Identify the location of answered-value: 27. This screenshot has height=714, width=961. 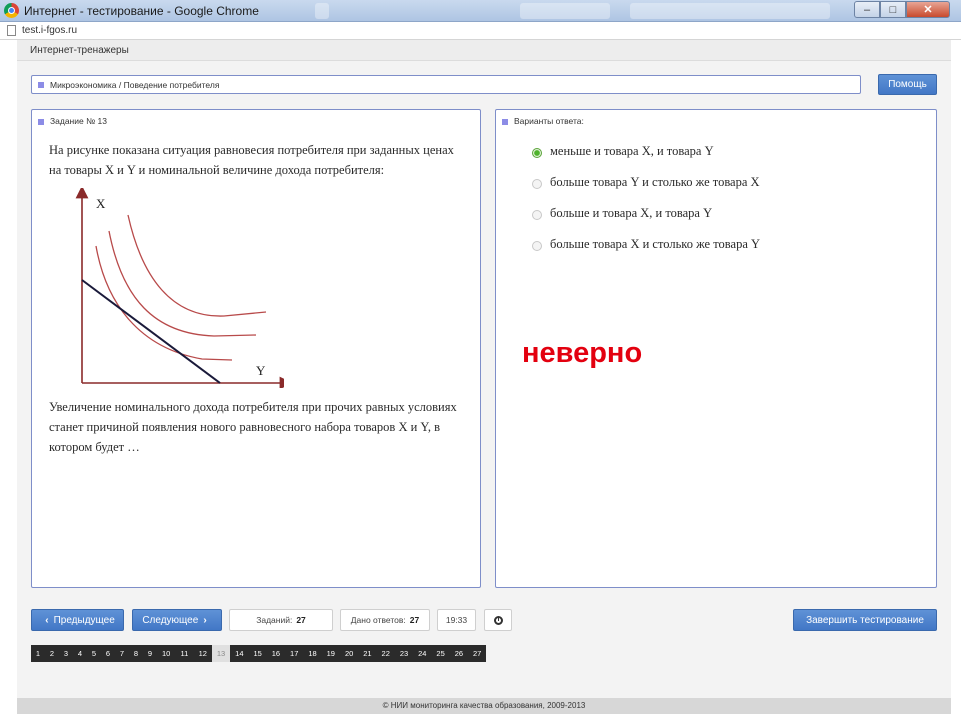
(414, 620).